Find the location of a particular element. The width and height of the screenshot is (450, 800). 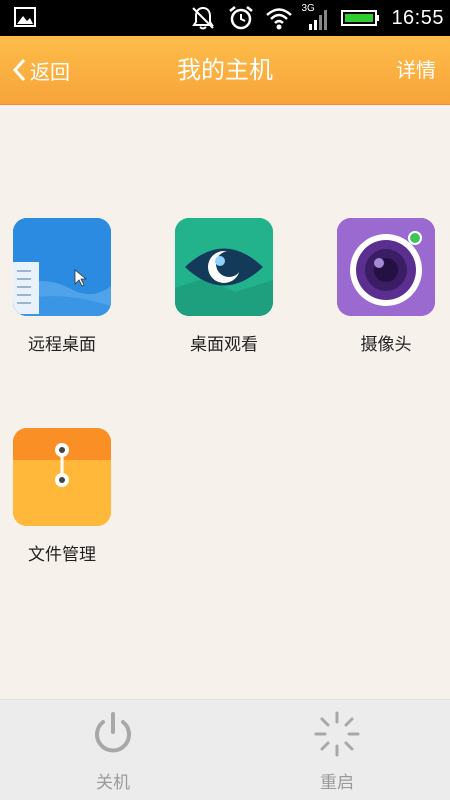

file-folder-icon is located at coordinates (62, 477).